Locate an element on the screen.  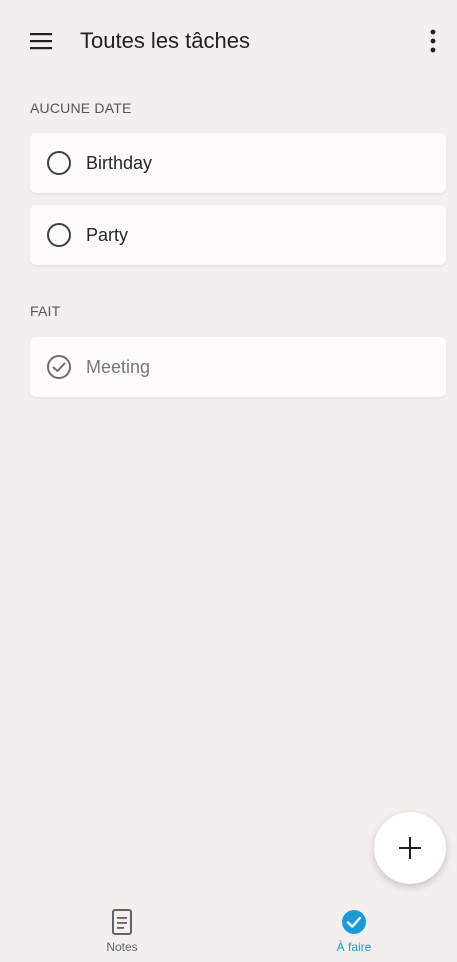
nav-item-todo: À faire is located at coordinates (354, 931).